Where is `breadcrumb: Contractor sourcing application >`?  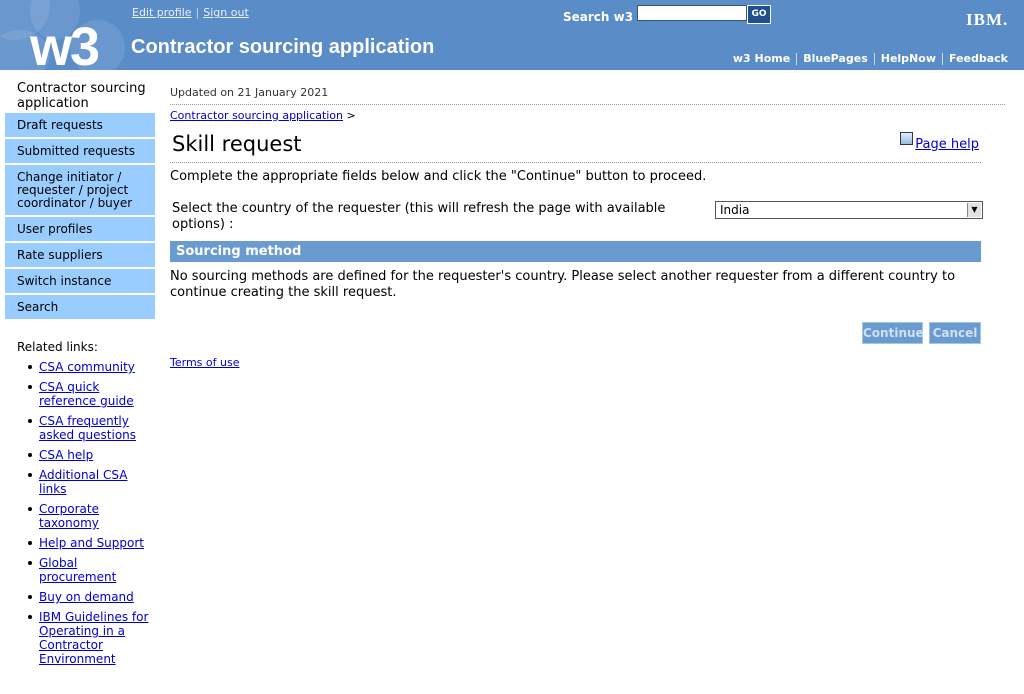
breadcrumb: Contractor sourcing application > is located at coordinates (587, 115).